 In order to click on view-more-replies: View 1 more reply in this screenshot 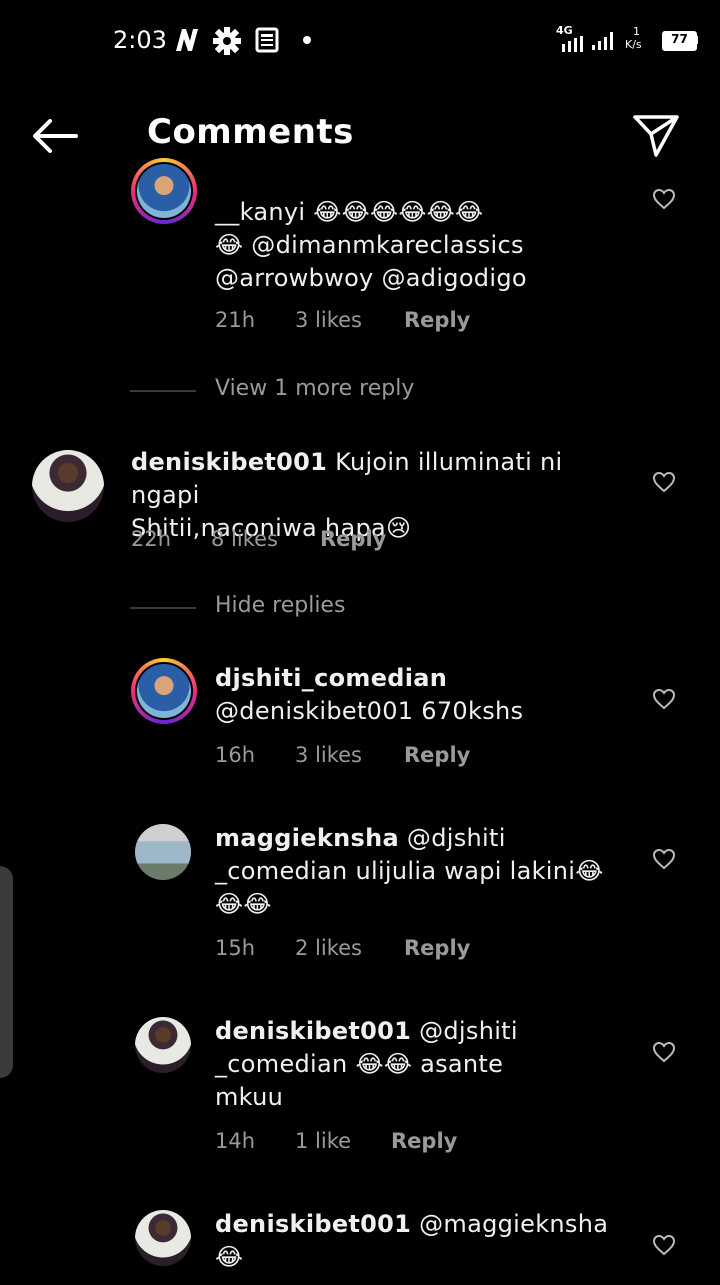, I will do `click(360, 391)`.